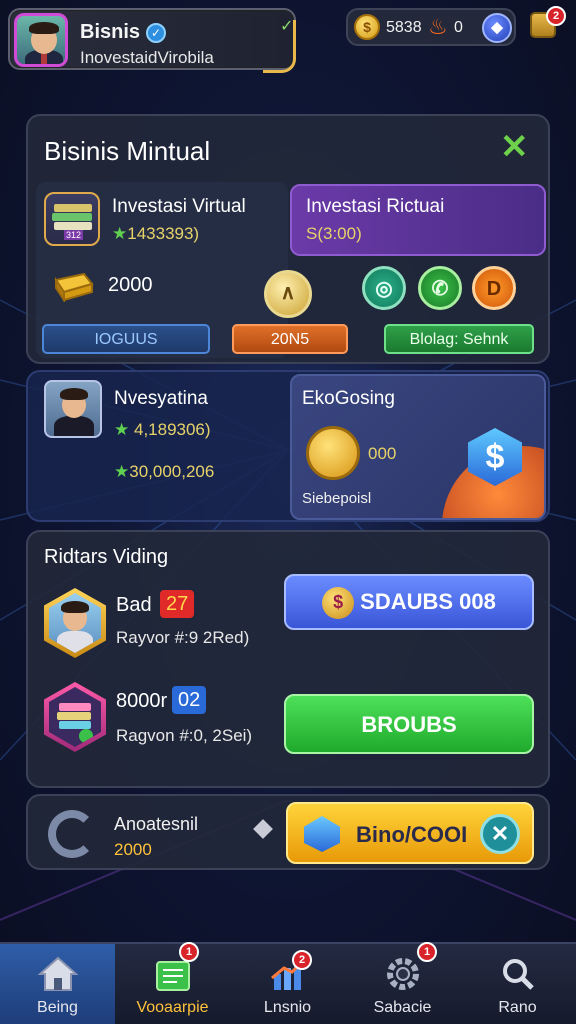  What do you see at coordinates (156, 824) in the screenshot?
I see `footer-label: Anoatesnil` at bounding box center [156, 824].